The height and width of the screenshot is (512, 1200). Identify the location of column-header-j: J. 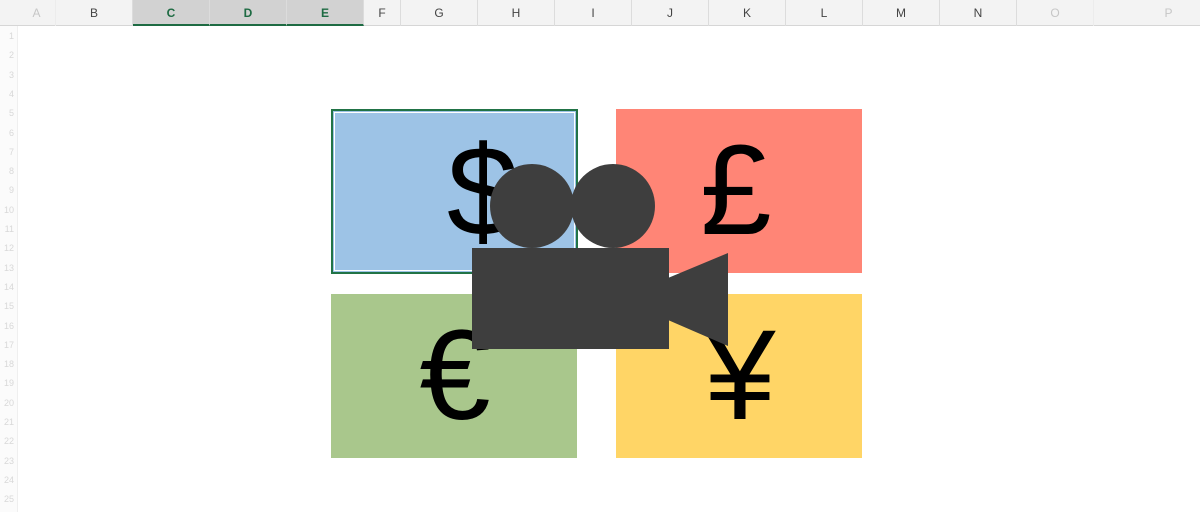
(670, 13).